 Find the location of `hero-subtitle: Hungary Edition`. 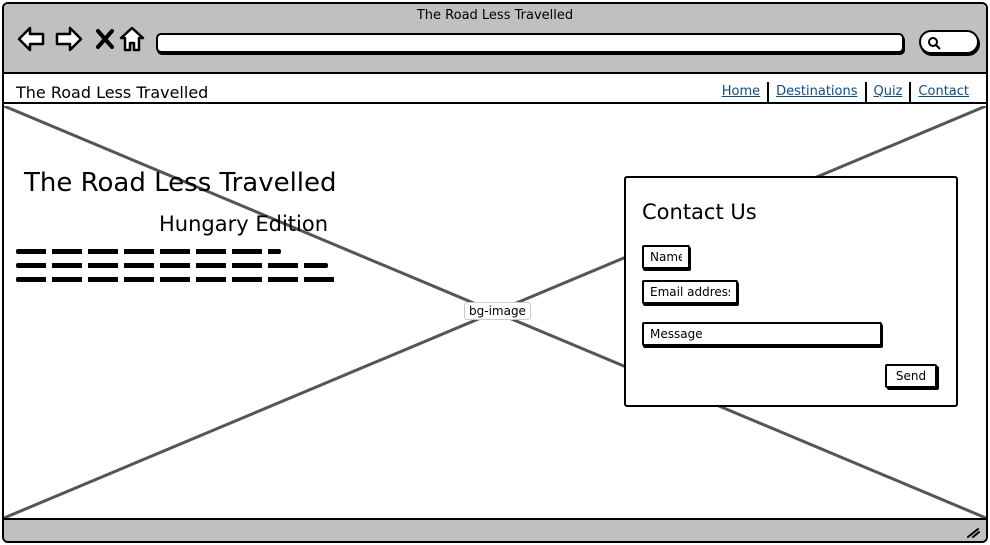

hero-subtitle: Hungary Edition is located at coordinates (244, 224).